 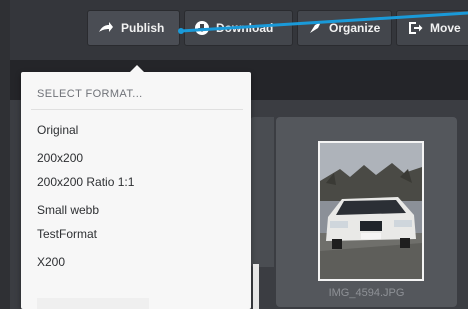 What do you see at coordinates (137, 182) in the screenshot?
I see `format-option-200x200-ratio: 200x200 Ratio 1:1` at bounding box center [137, 182].